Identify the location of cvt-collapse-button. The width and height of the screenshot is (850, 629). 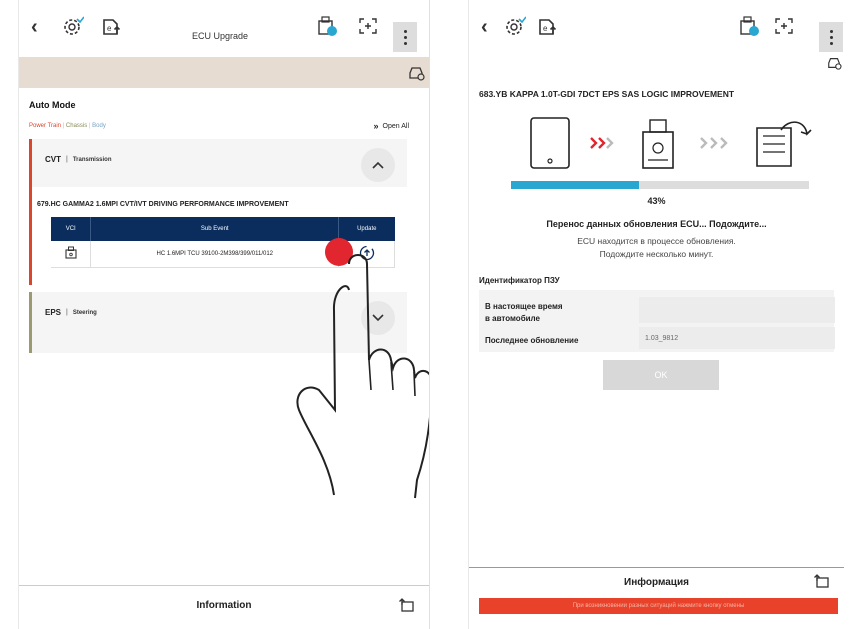
(378, 165).